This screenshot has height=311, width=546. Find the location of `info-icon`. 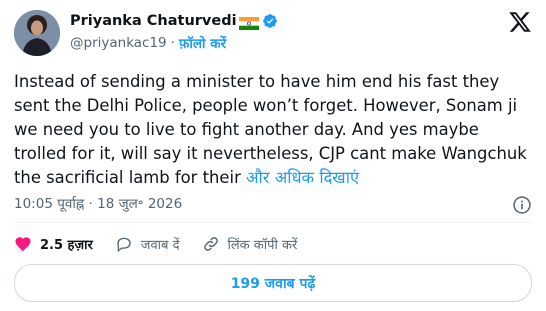

info-icon is located at coordinates (522, 205).